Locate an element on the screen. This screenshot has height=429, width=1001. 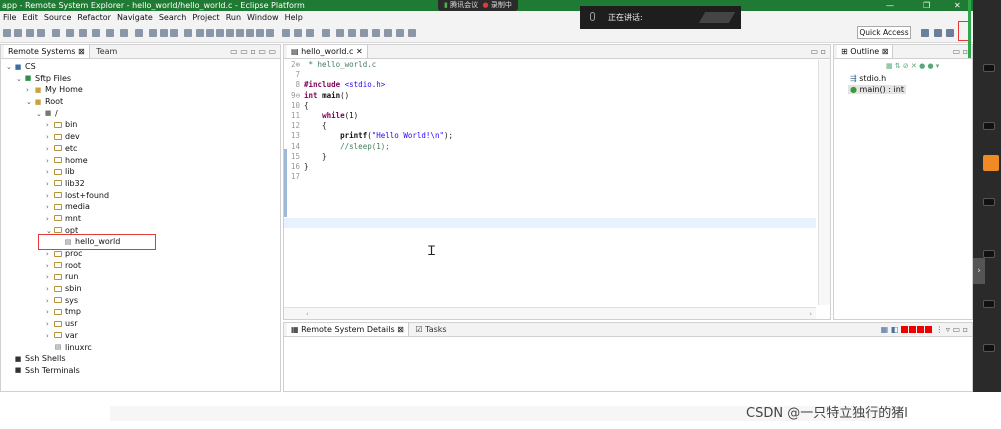
code-line: 13 printf("Hello World!\n"); is located at coordinates (550, 136).